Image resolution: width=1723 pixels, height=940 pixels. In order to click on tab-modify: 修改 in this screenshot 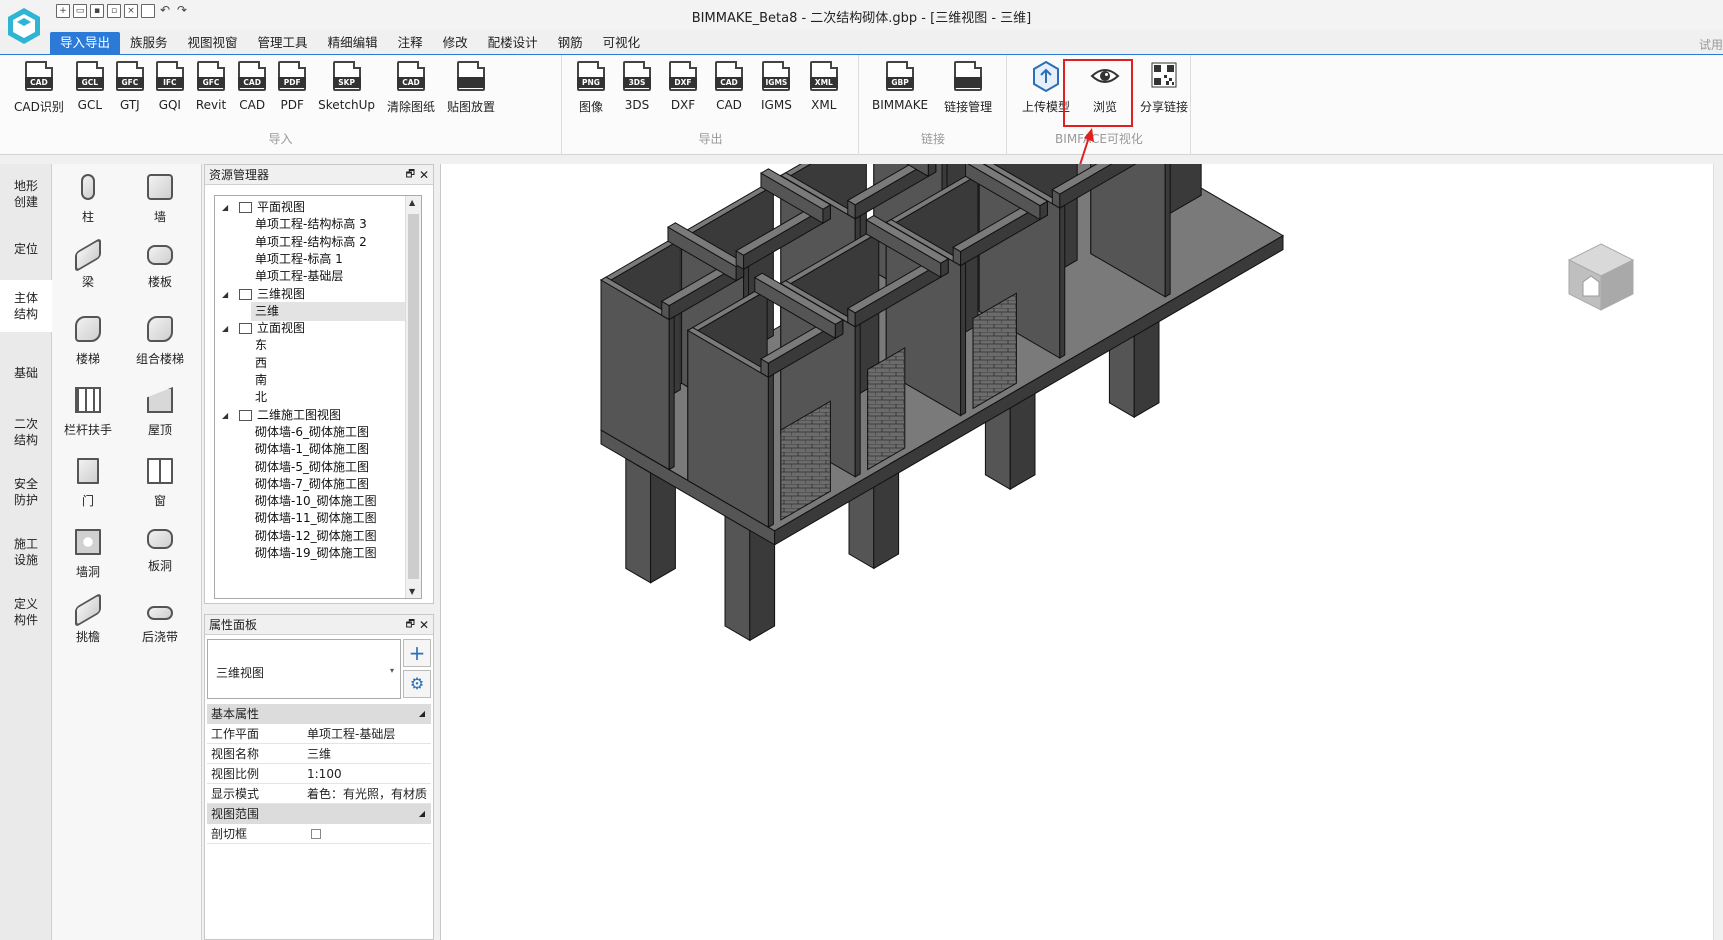, I will do `click(455, 43)`.